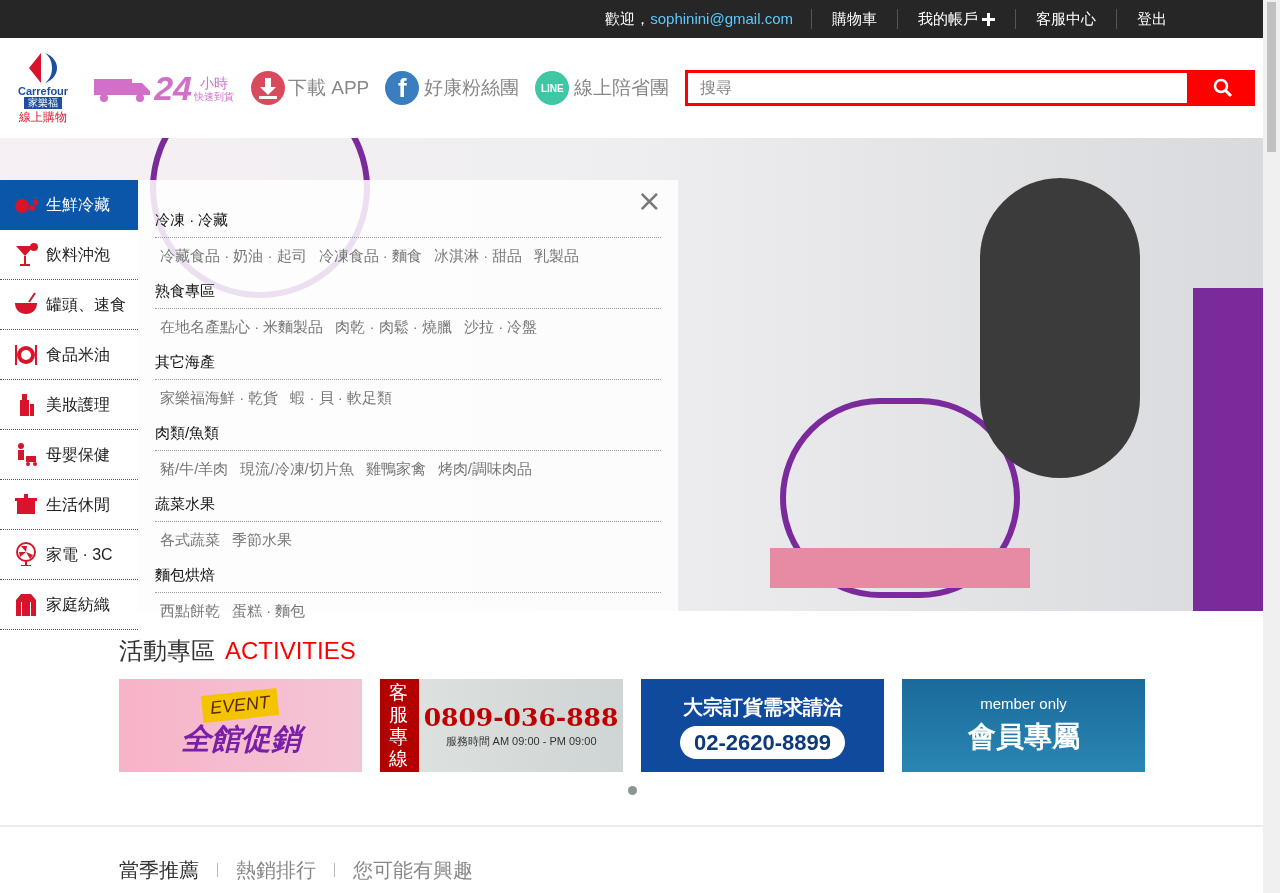  Describe the element at coordinates (399, 725) in the screenshot. I see `service-label: 客服專線` at that location.